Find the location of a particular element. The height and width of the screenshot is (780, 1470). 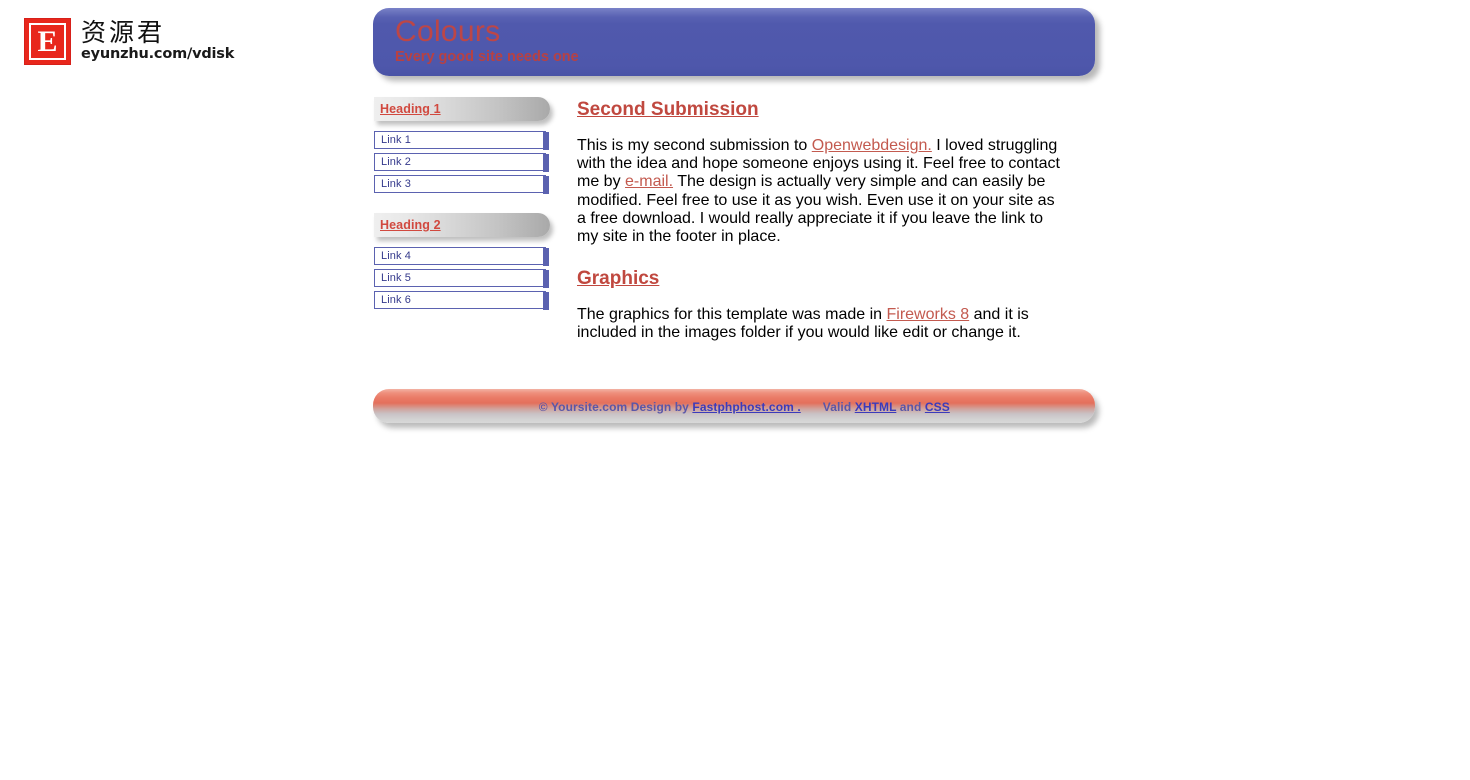

sidebar-group-2: Heading 2 is located at coordinates (462, 225).